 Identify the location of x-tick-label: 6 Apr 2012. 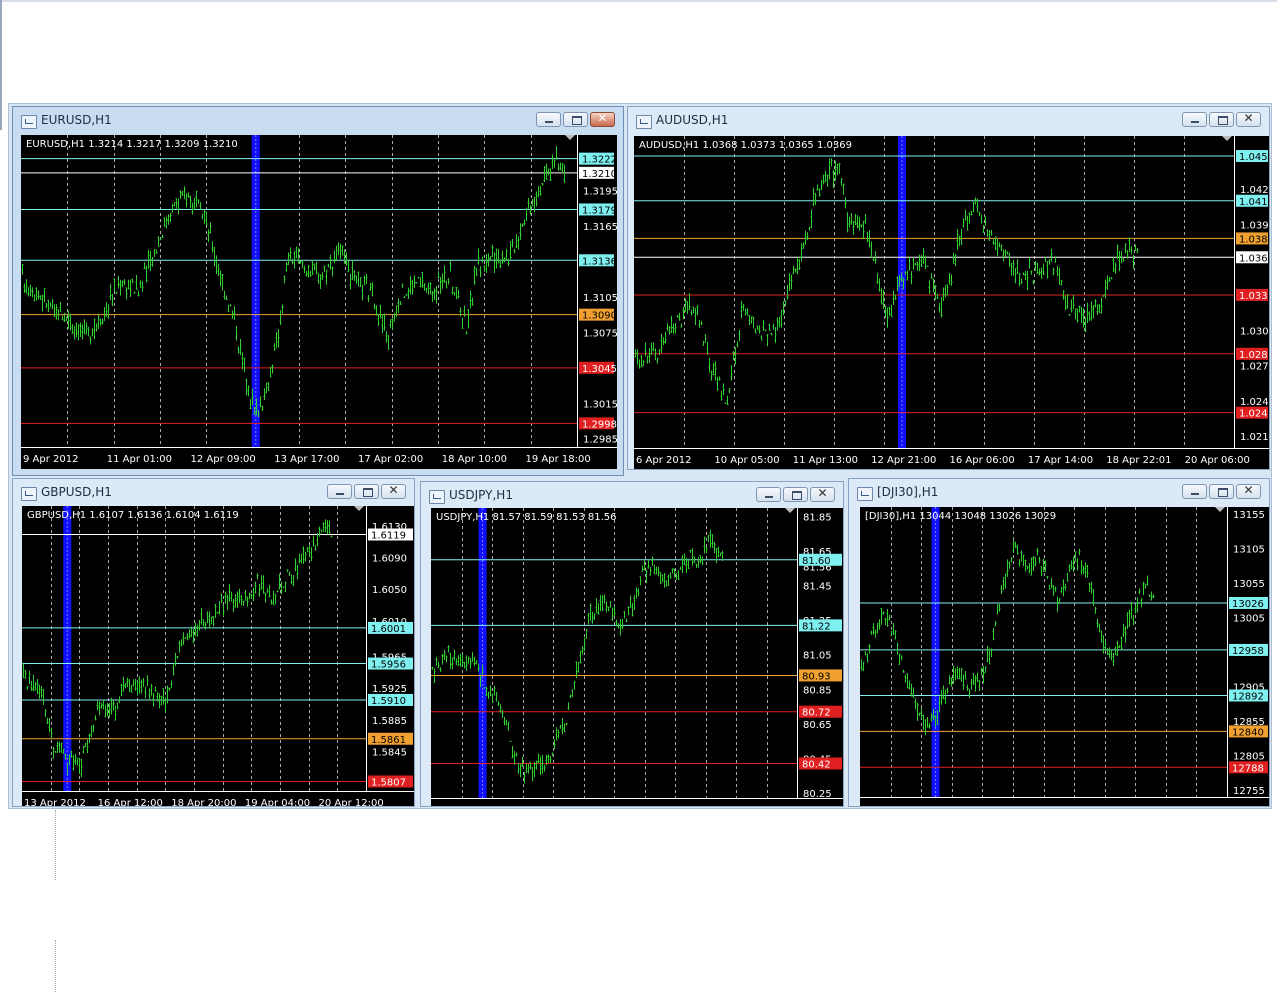
(663, 460).